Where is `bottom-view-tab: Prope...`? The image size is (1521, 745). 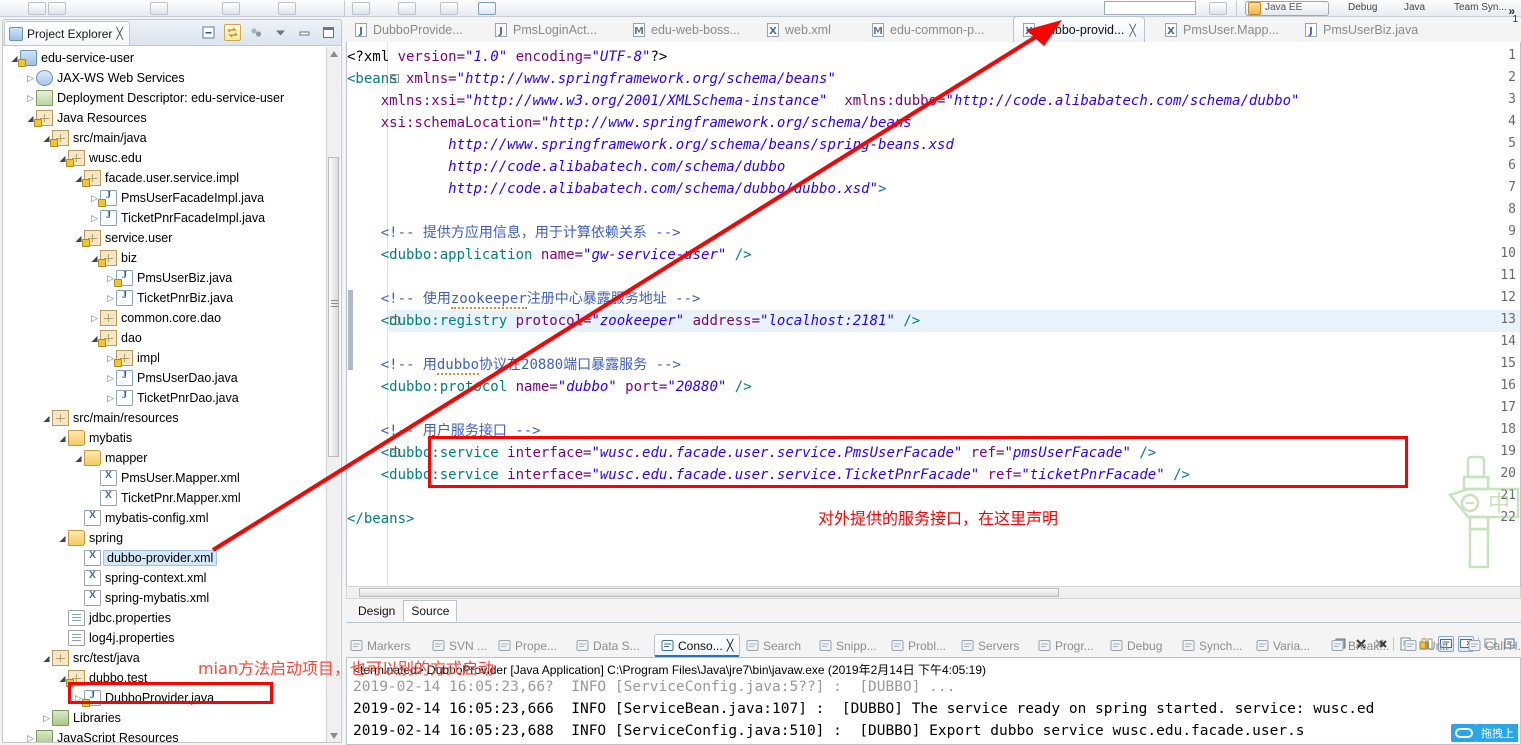
bottom-view-tab: Prope... is located at coordinates (527, 645).